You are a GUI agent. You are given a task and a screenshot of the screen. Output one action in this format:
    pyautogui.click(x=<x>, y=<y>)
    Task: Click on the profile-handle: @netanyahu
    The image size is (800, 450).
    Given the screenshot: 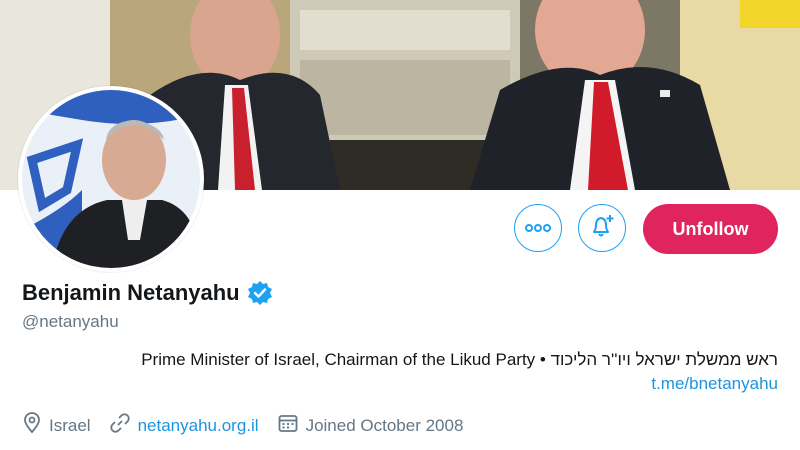 What is the action you would take?
    pyautogui.click(x=70, y=321)
    